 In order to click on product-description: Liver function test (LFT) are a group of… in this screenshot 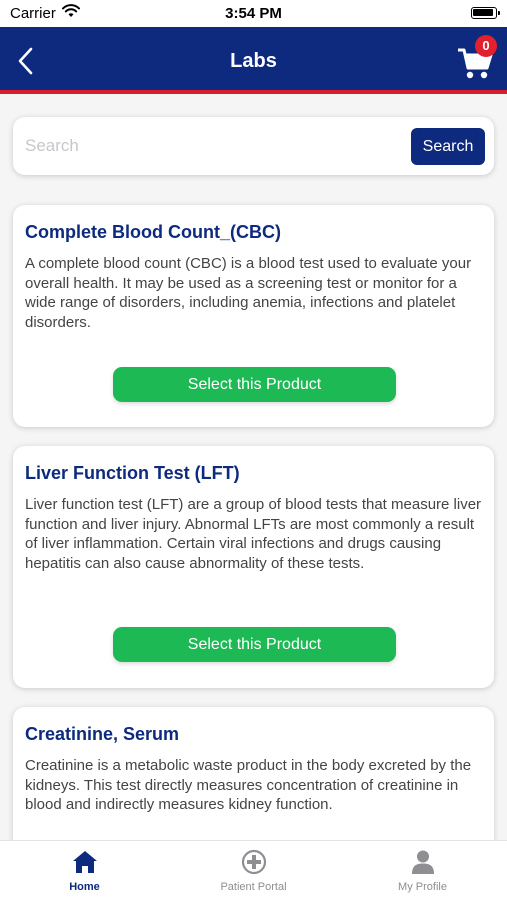, I will do `click(253, 534)`.